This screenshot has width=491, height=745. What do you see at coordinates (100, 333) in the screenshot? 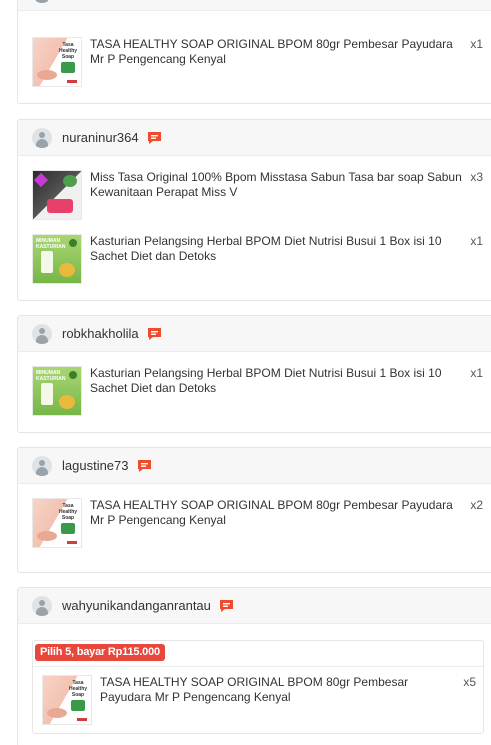
I see `username: robkhakholila` at bounding box center [100, 333].